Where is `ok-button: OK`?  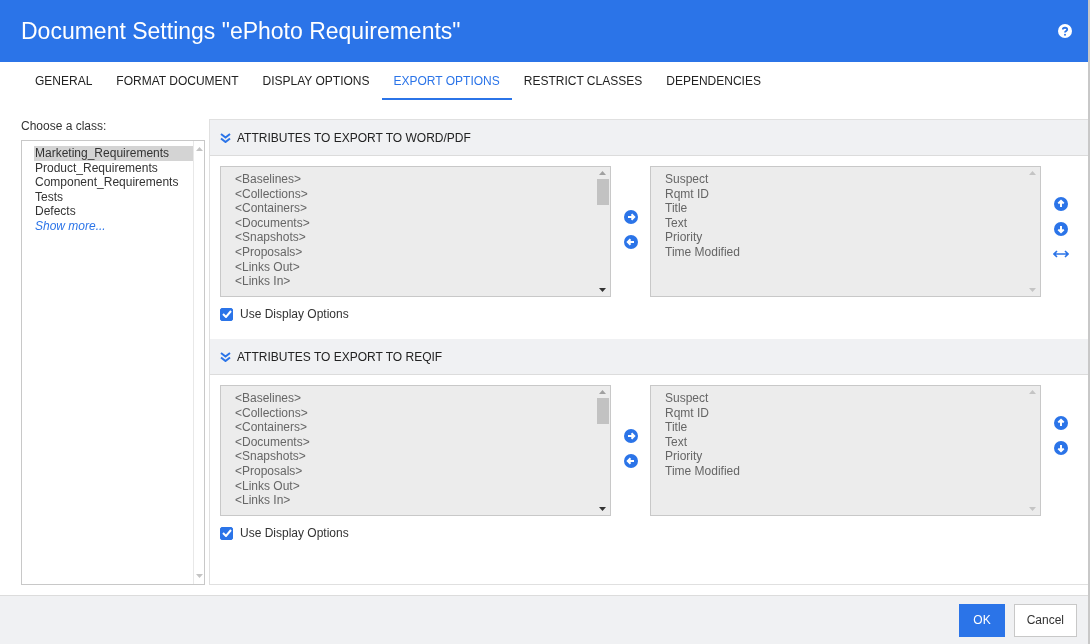
ok-button: OK is located at coordinates (982, 620).